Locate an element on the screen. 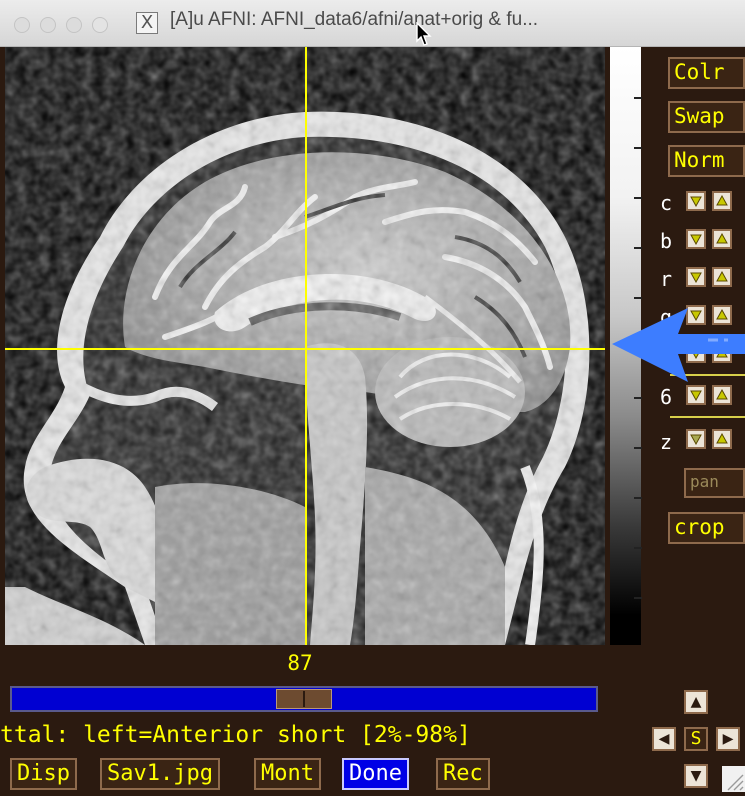  colr-button: Colr is located at coordinates (706, 73).